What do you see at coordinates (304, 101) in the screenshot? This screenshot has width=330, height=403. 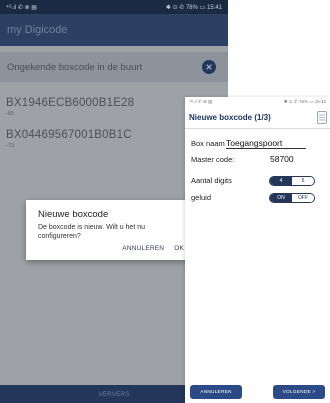 I see `status-right: ✱ ⊙ ✆ 76% ▭ 15:42` at bounding box center [304, 101].